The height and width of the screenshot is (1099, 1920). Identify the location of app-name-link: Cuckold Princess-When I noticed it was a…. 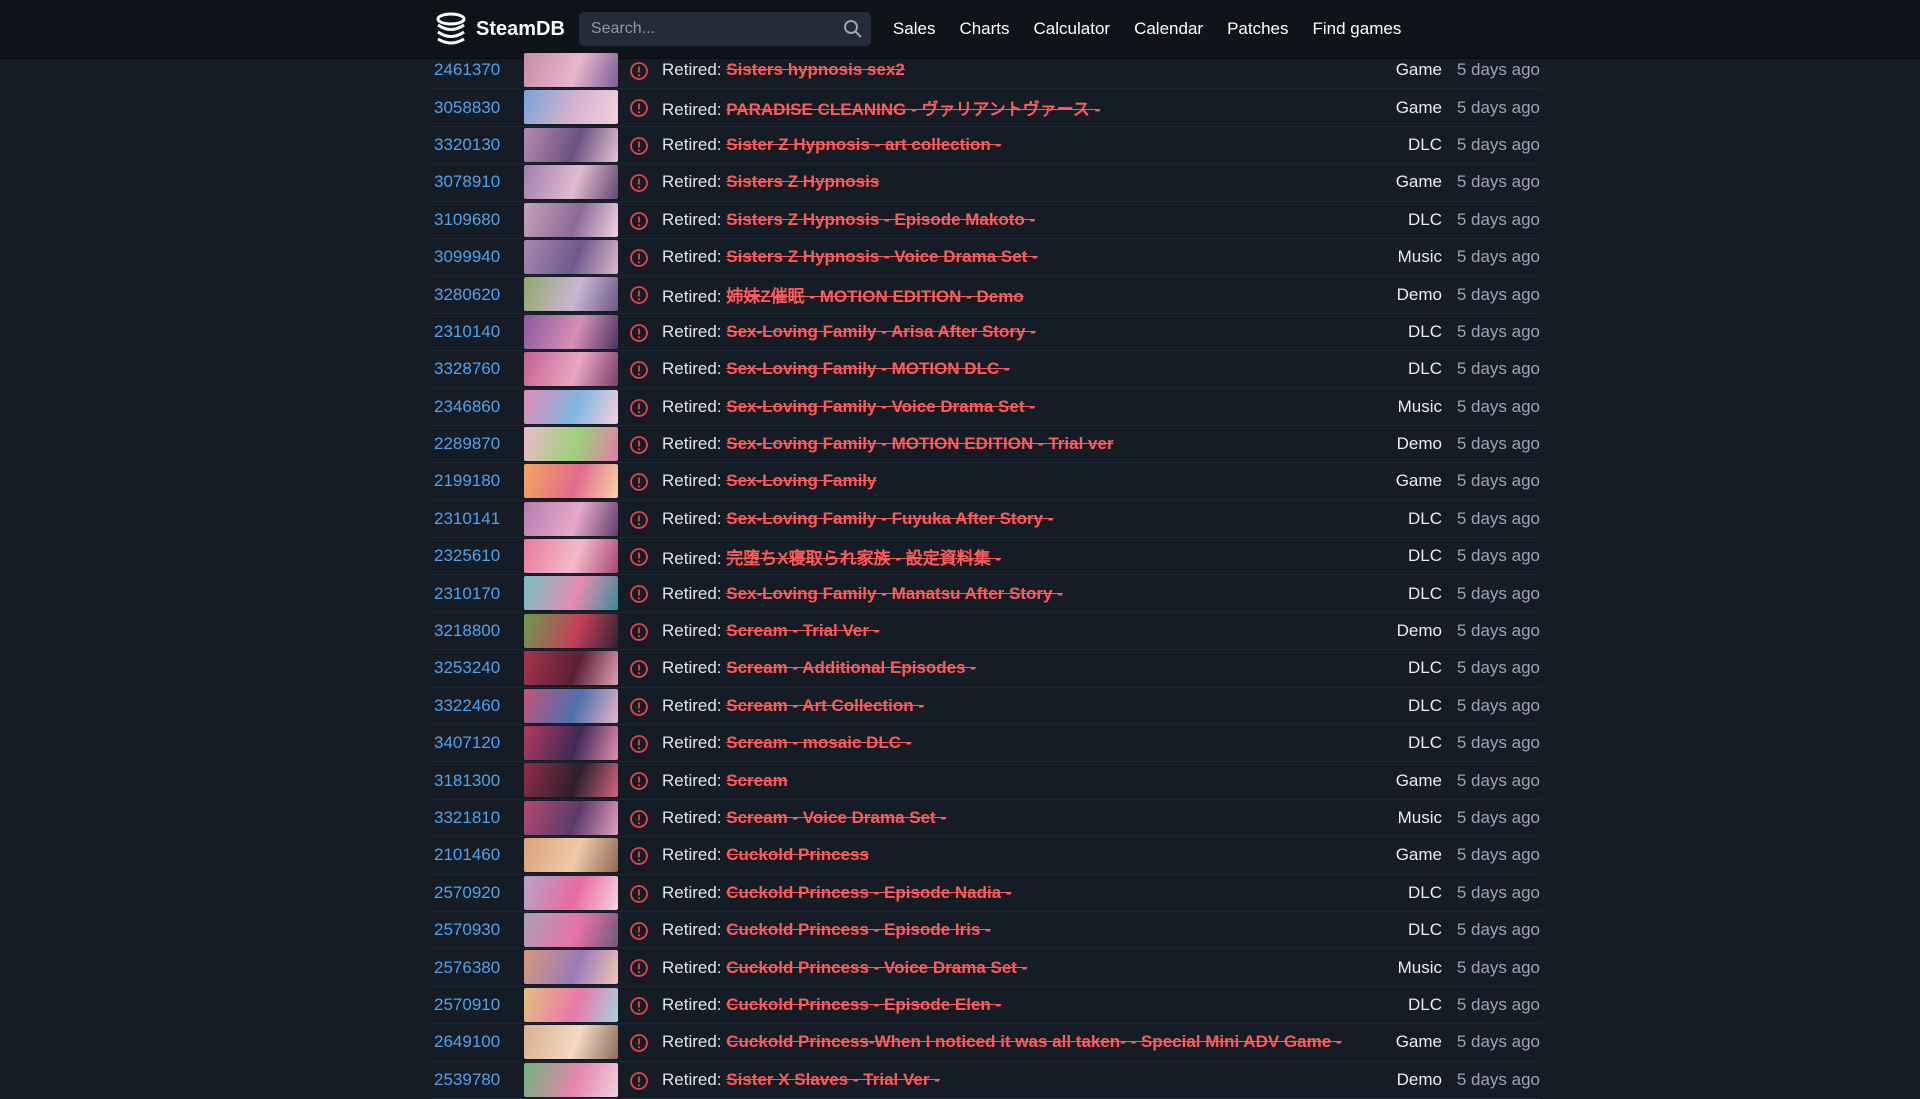
(1033, 1041).